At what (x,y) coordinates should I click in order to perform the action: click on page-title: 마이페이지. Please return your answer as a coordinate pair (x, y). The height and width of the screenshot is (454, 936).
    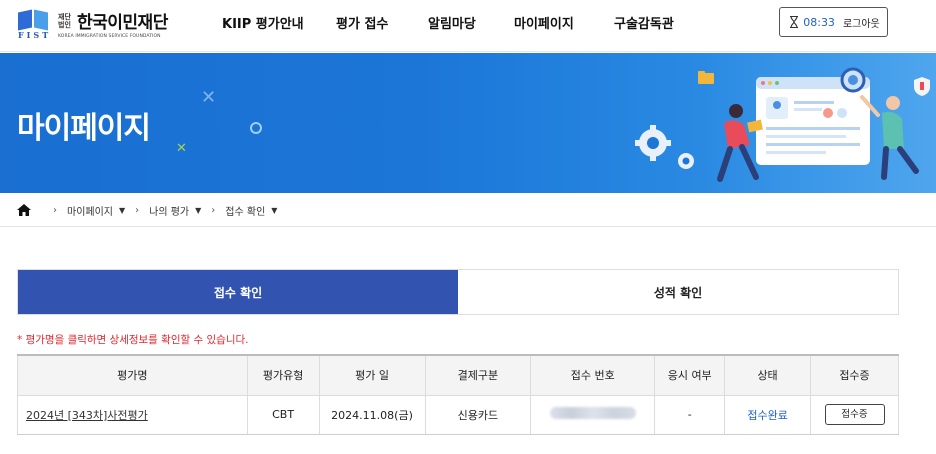
    Looking at the image, I should click on (84, 128).